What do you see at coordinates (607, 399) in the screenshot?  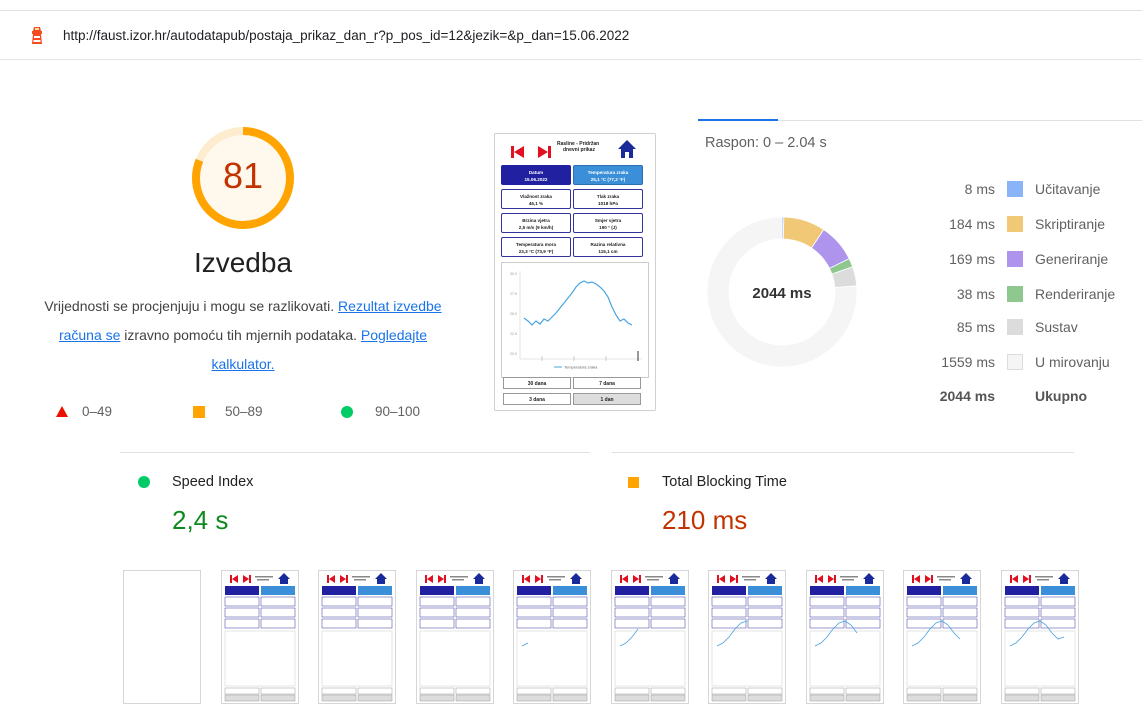 I see `range-1-day-button: 1 dan` at bounding box center [607, 399].